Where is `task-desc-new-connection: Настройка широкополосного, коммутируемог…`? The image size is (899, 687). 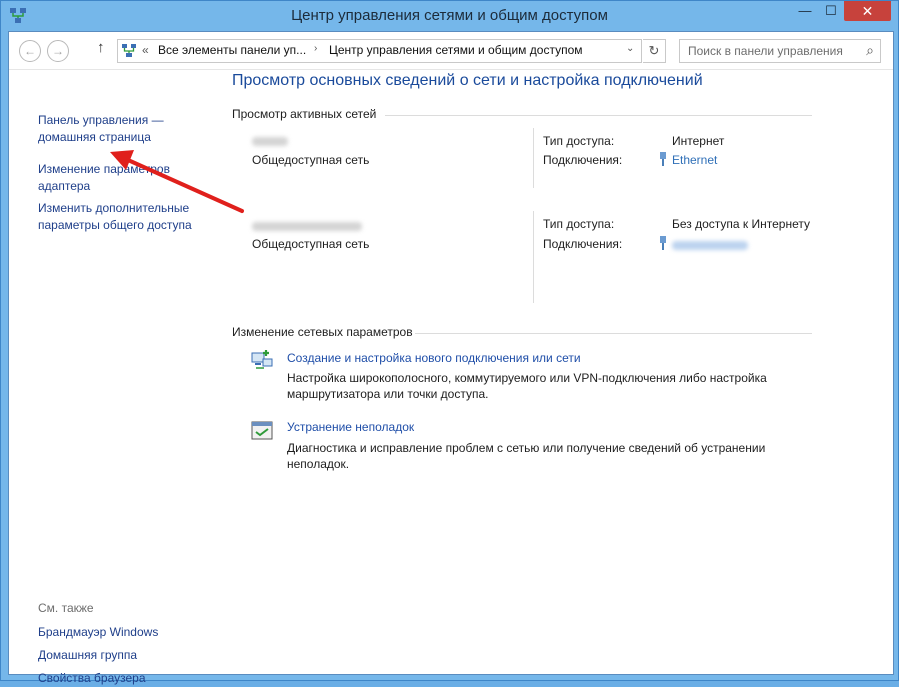 task-desc-new-connection: Настройка широкополосного, коммутируемог… is located at coordinates (527, 386).